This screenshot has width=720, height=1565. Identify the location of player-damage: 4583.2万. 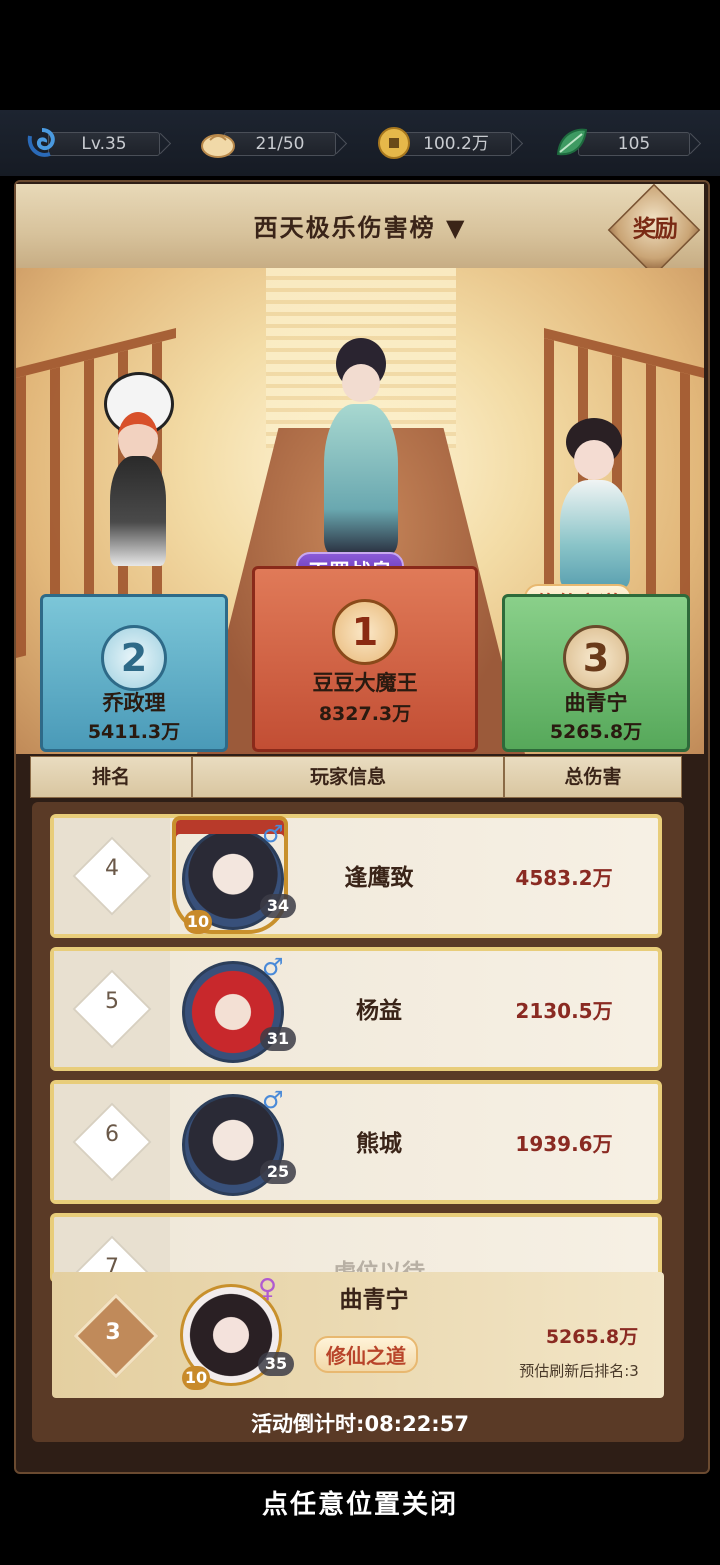
(564, 878).